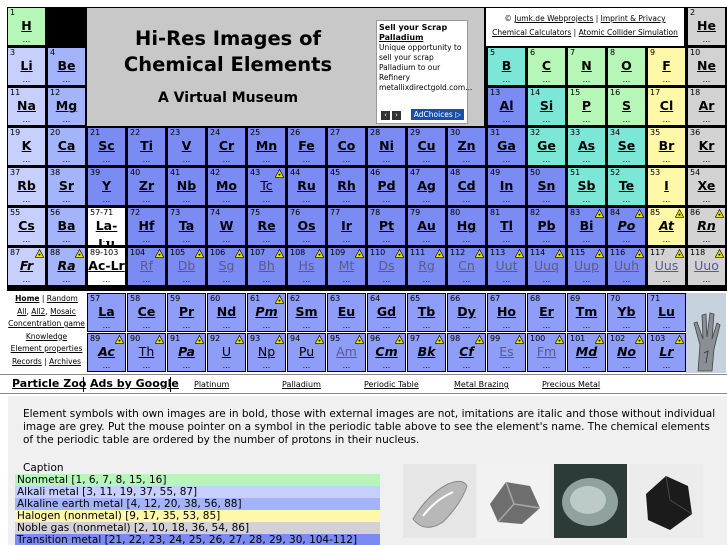 The height and width of the screenshot is (545, 727). What do you see at coordinates (586, 312) in the screenshot?
I see `element-symbol-link: Tm` at bounding box center [586, 312].